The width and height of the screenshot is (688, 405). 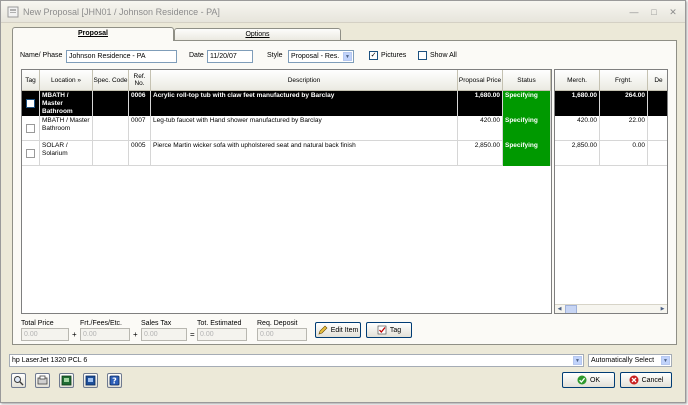 I want to click on cancel-label: Cancel, so click(x=652, y=380).